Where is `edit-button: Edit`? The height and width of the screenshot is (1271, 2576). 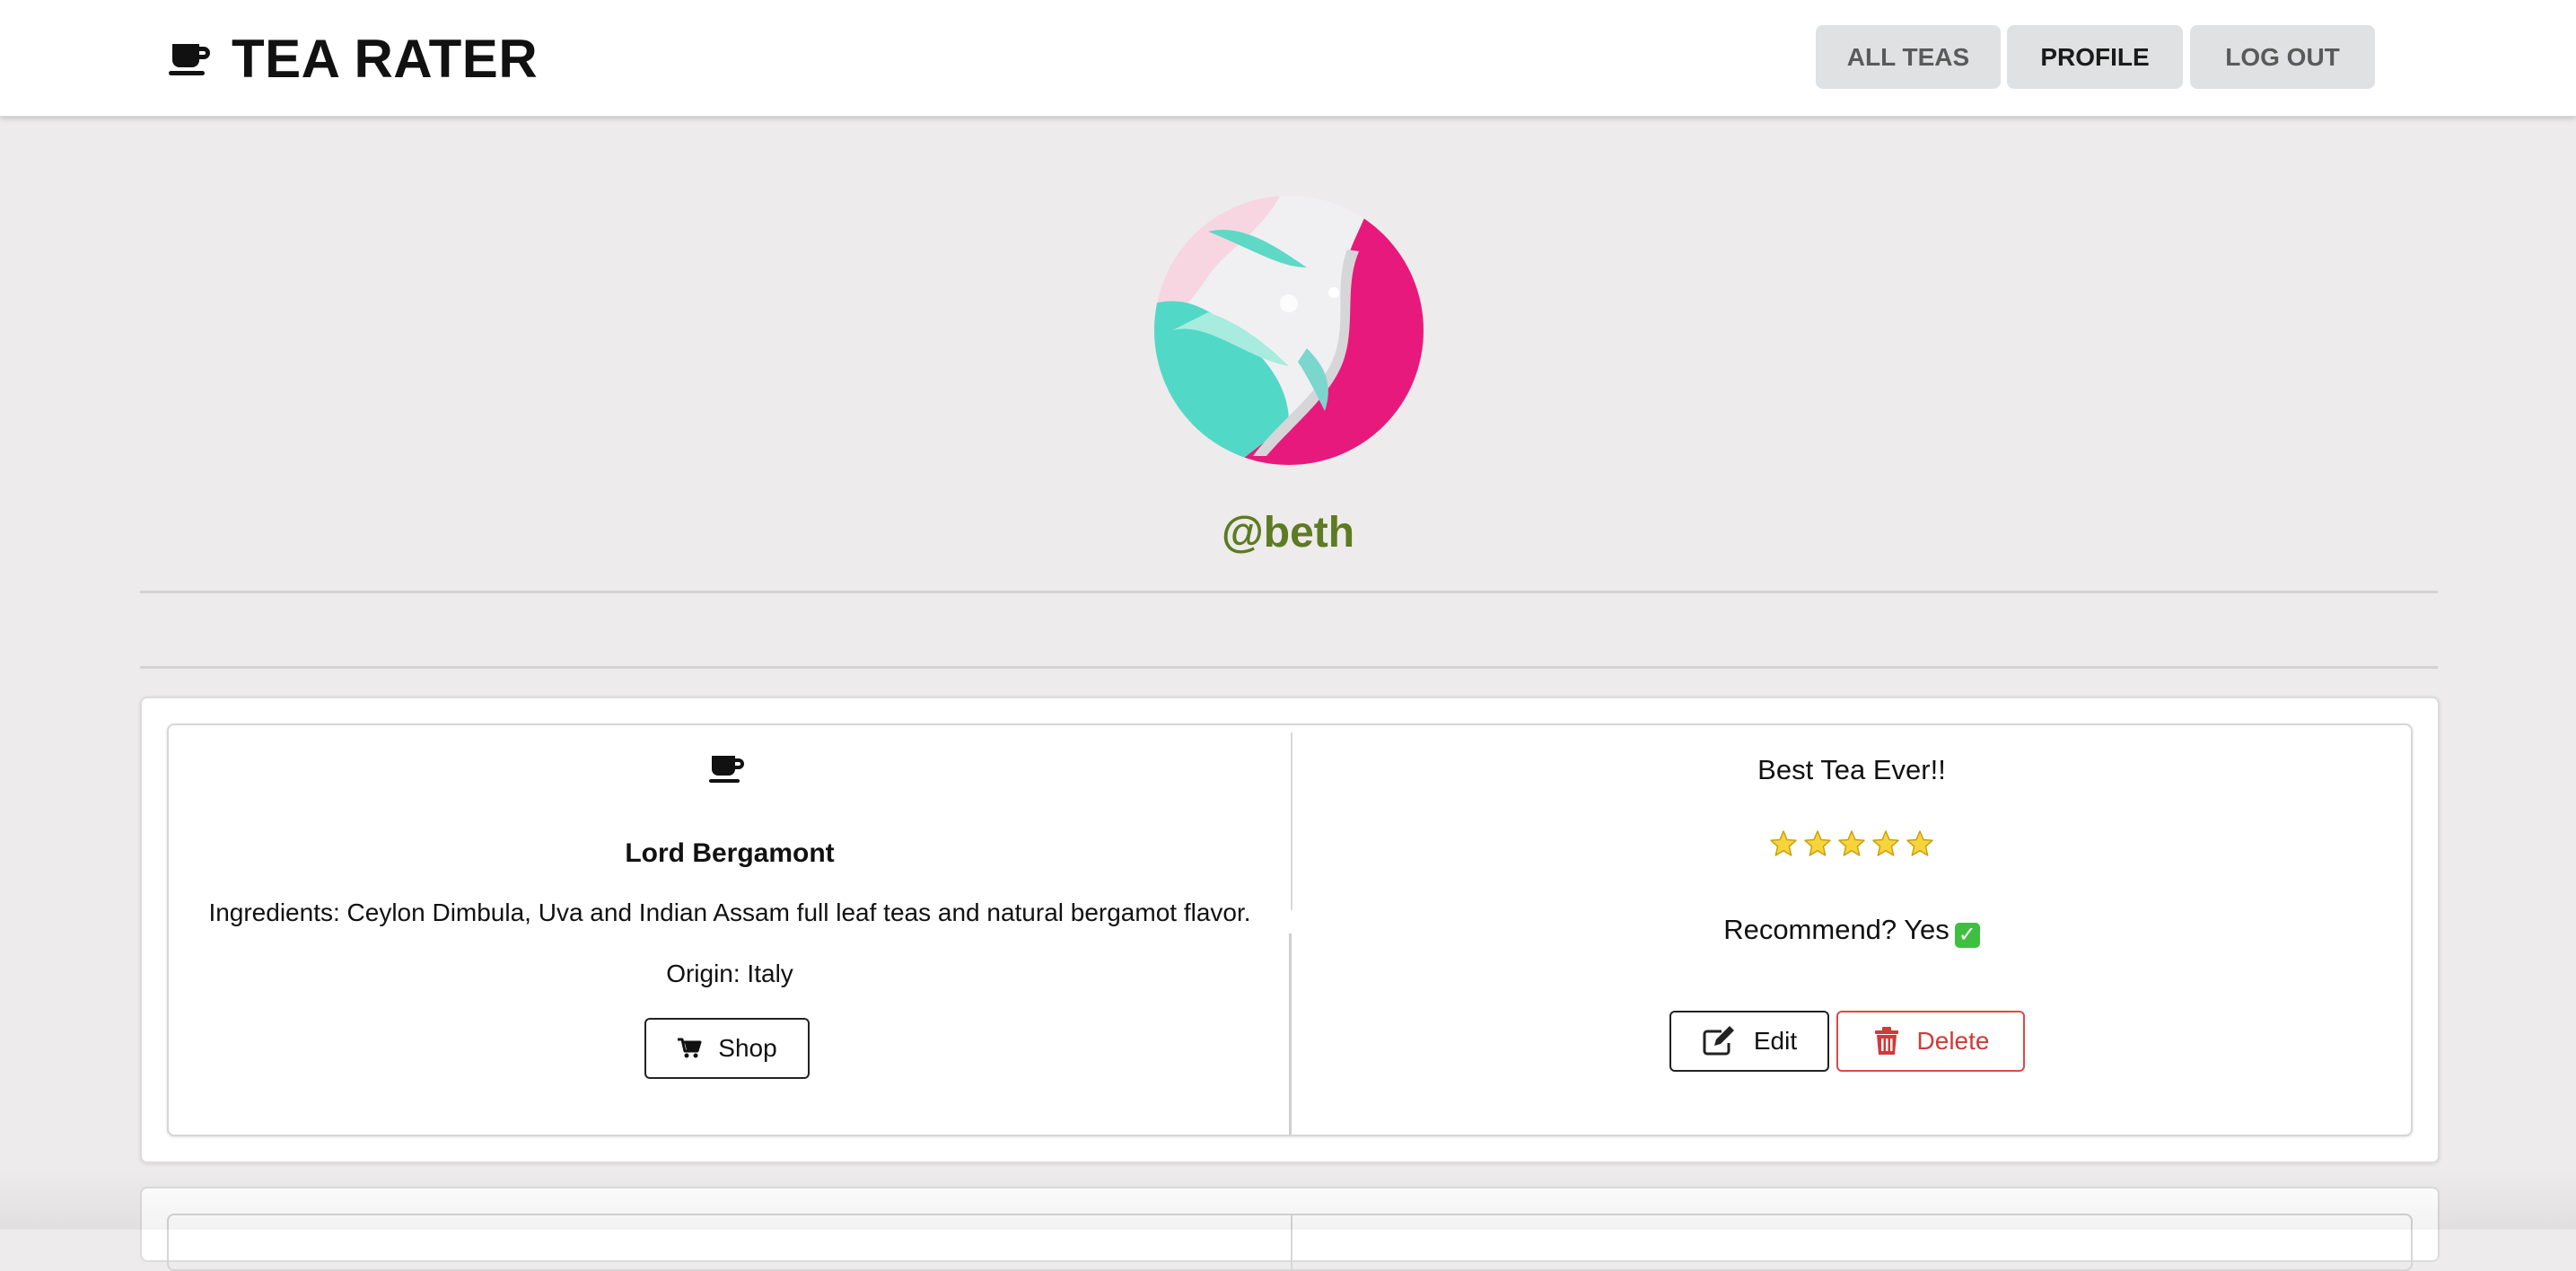 edit-button: Edit is located at coordinates (1749, 1041).